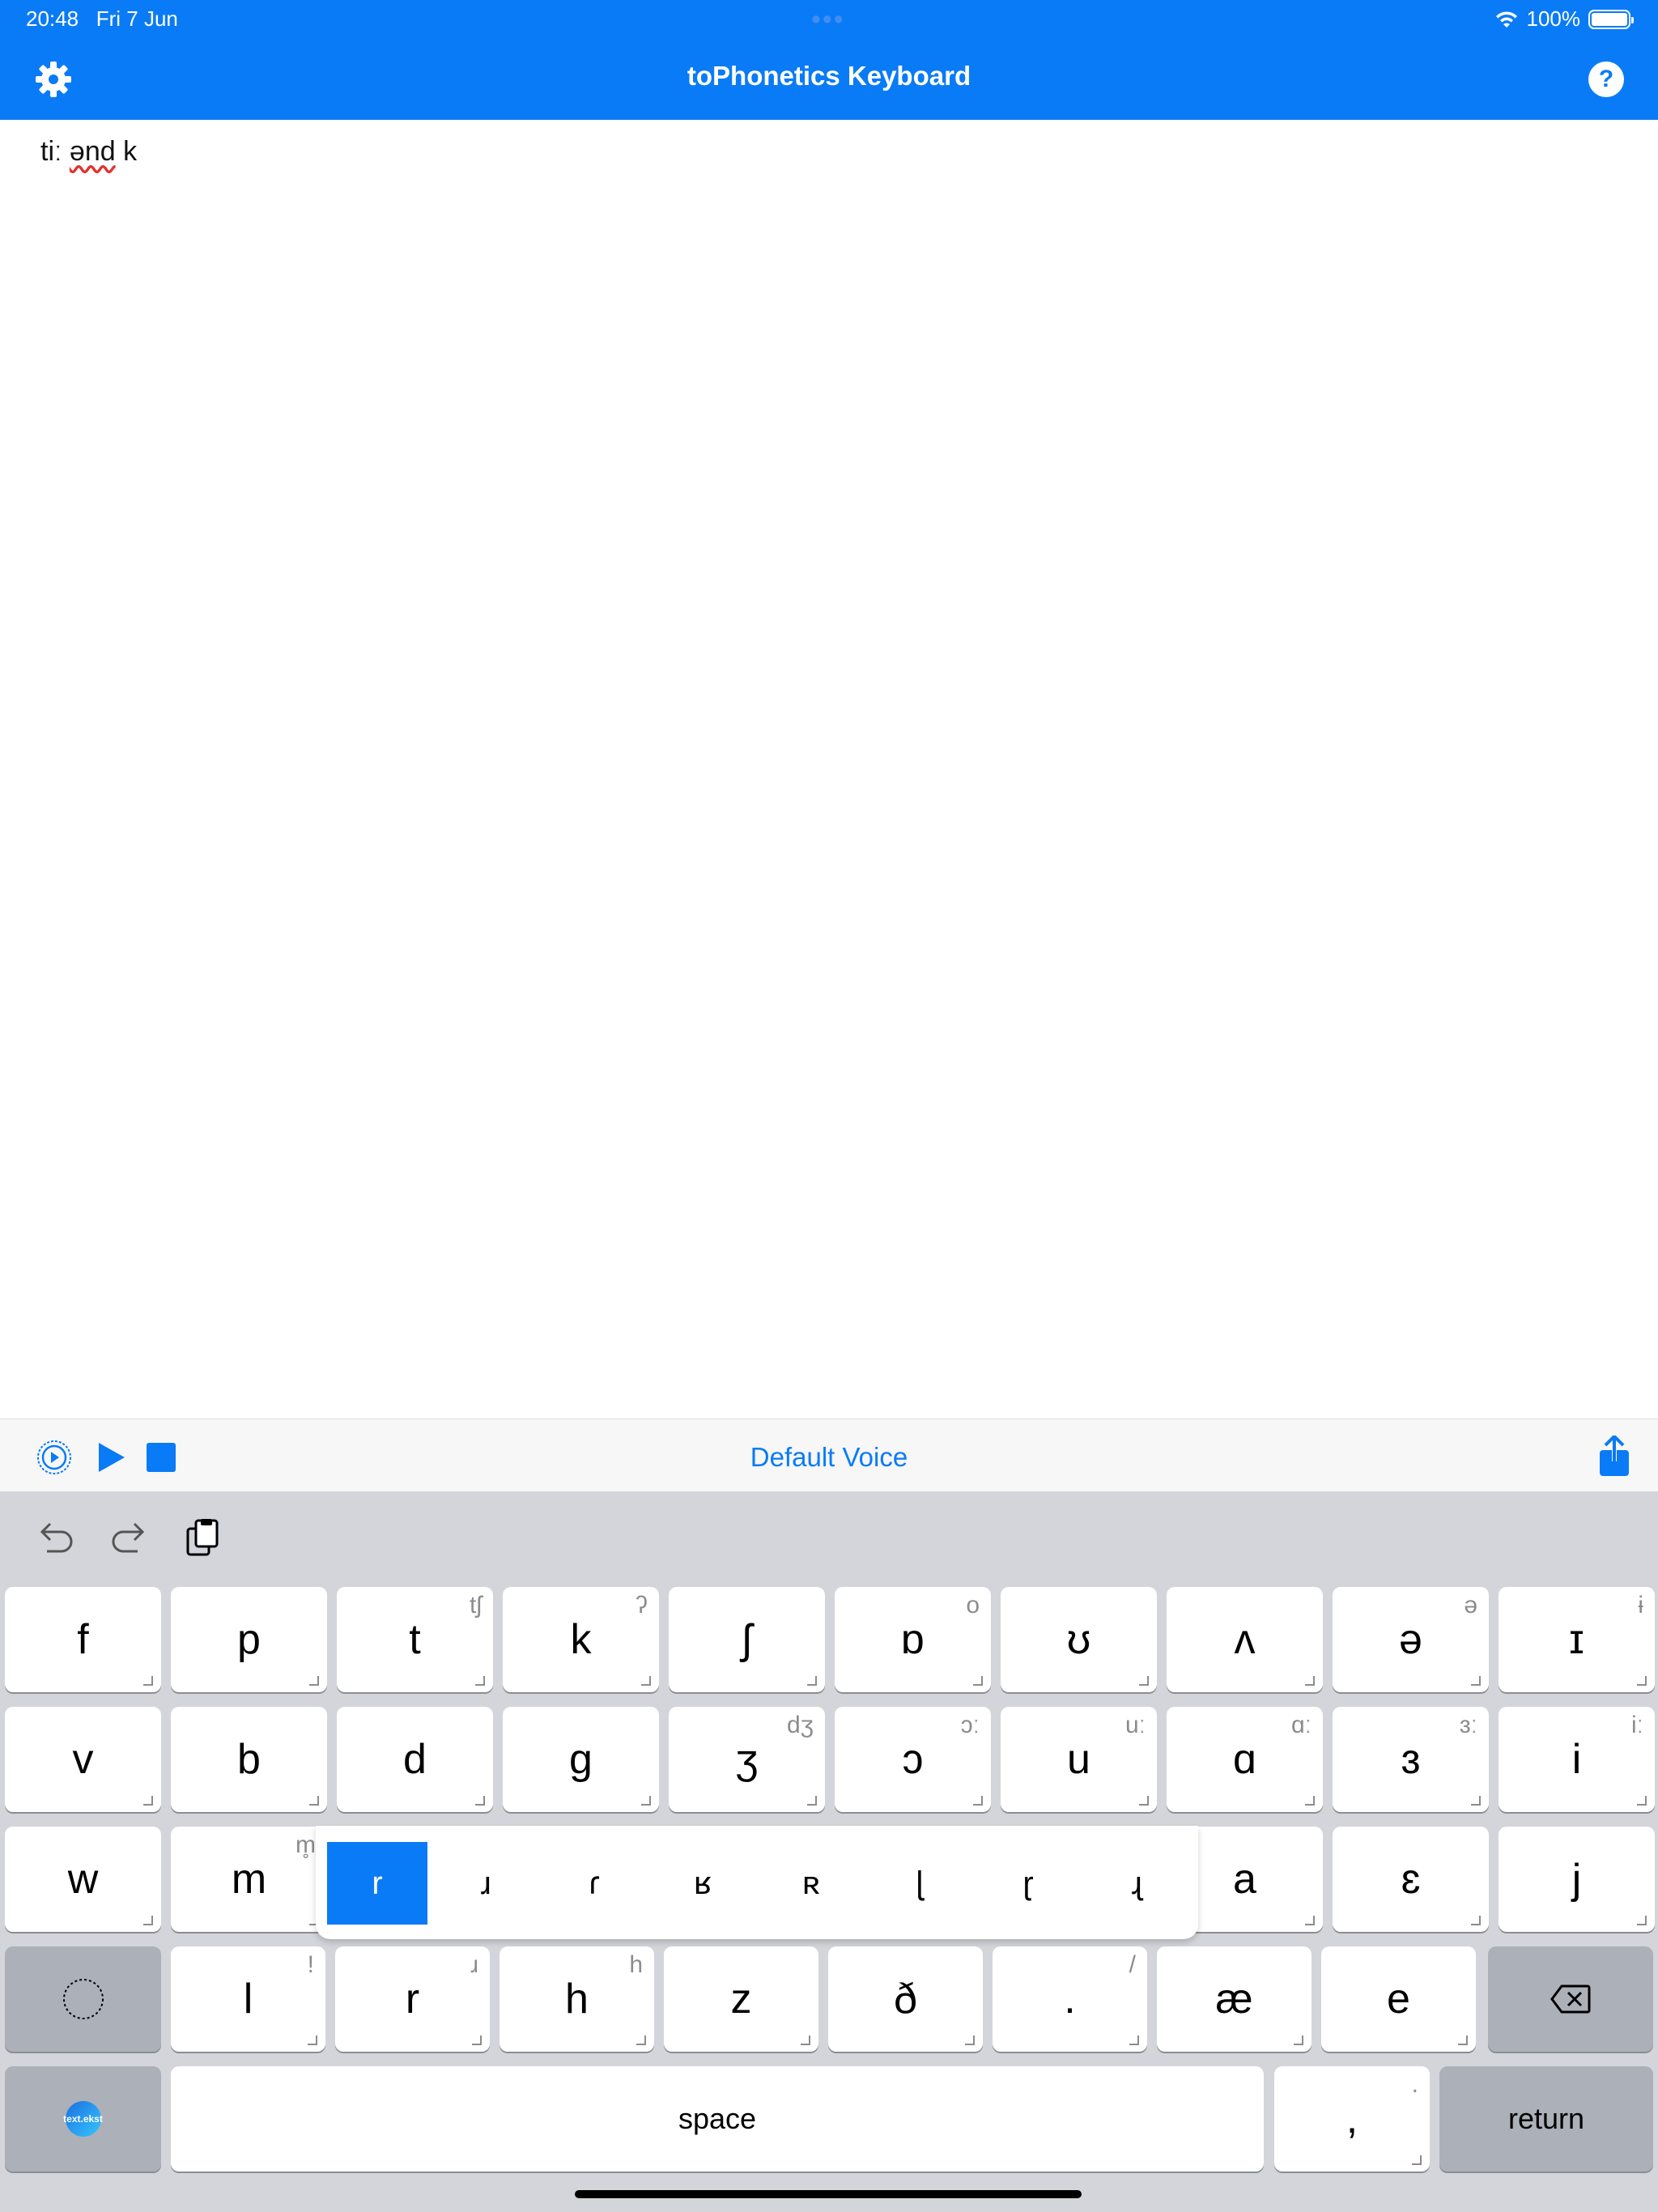 The width and height of the screenshot is (1658, 2212). I want to click on key-row2-2: d, so click(415, 1760).